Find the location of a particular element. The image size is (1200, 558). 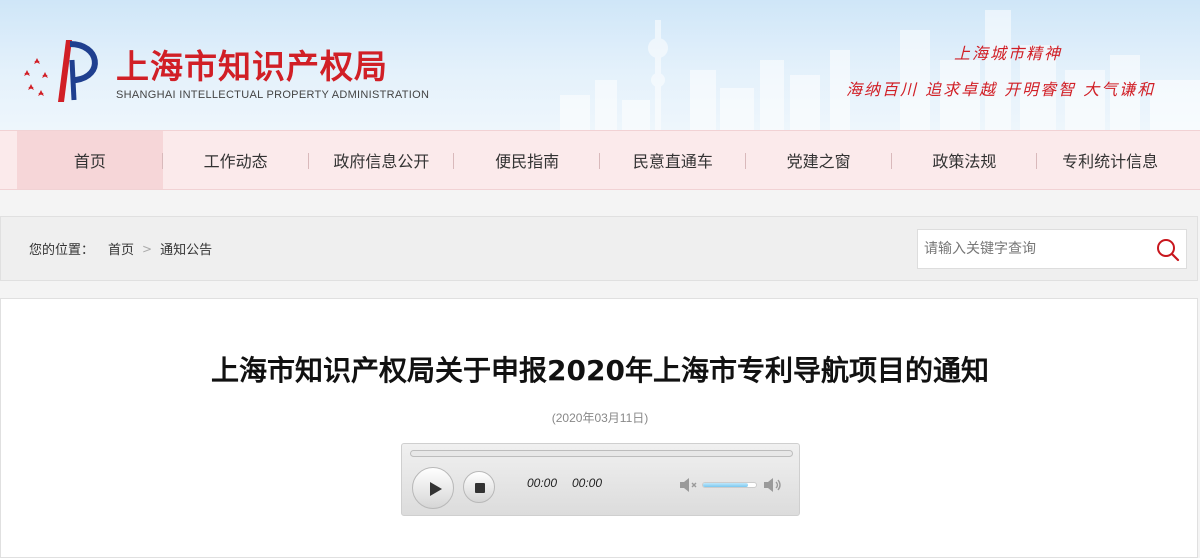

volume-max-icon is located at coordinates (773, 485).